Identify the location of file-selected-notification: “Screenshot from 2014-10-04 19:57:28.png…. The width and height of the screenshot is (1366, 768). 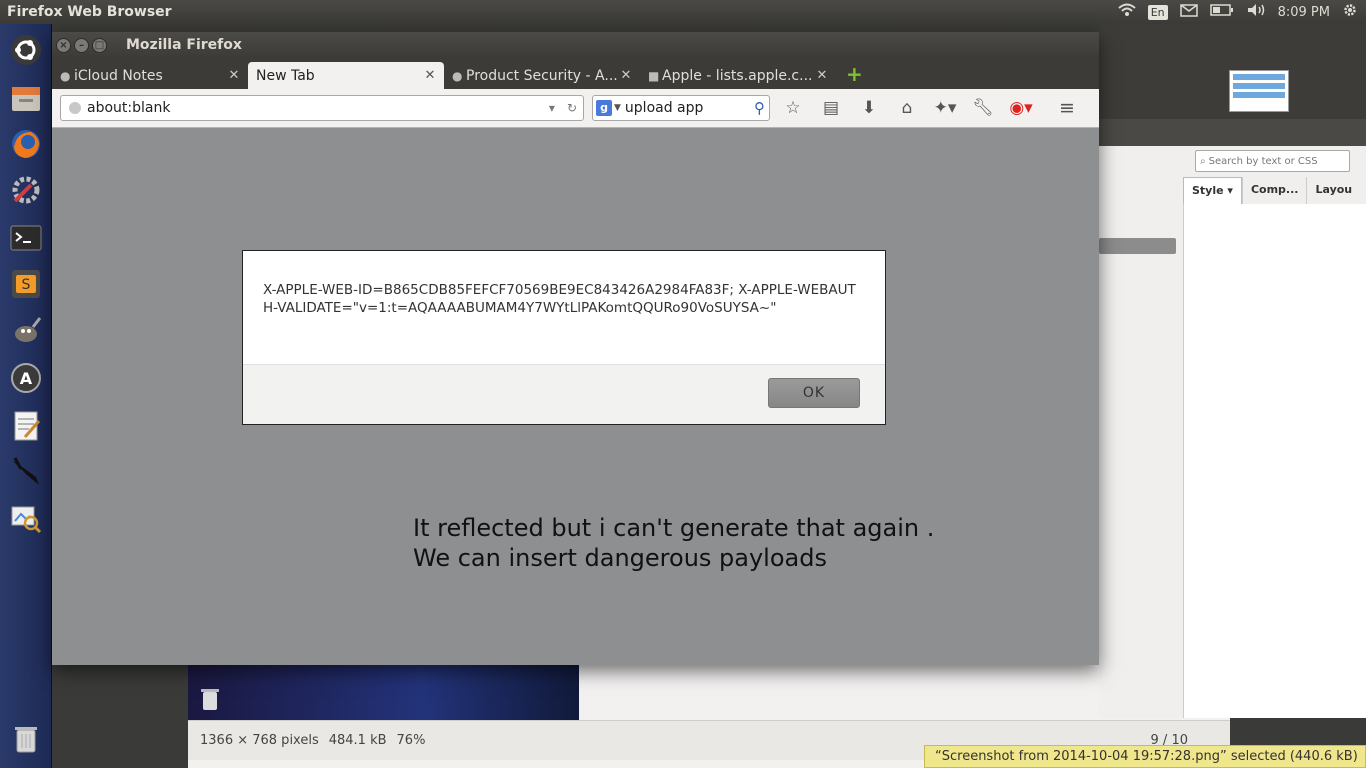
(1145, 756).